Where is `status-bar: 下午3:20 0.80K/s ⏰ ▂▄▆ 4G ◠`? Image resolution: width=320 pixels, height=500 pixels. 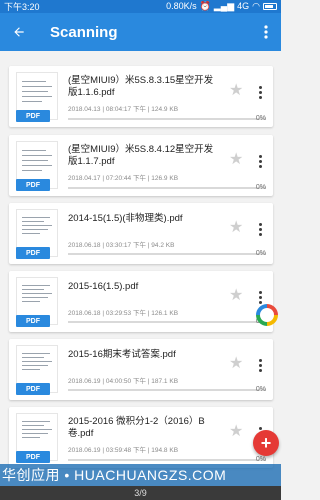
status-bar: 下午3:20 0.80K/s ⏰ ▂▄▆ 4G ◠ is located at coordinates (140, 6).